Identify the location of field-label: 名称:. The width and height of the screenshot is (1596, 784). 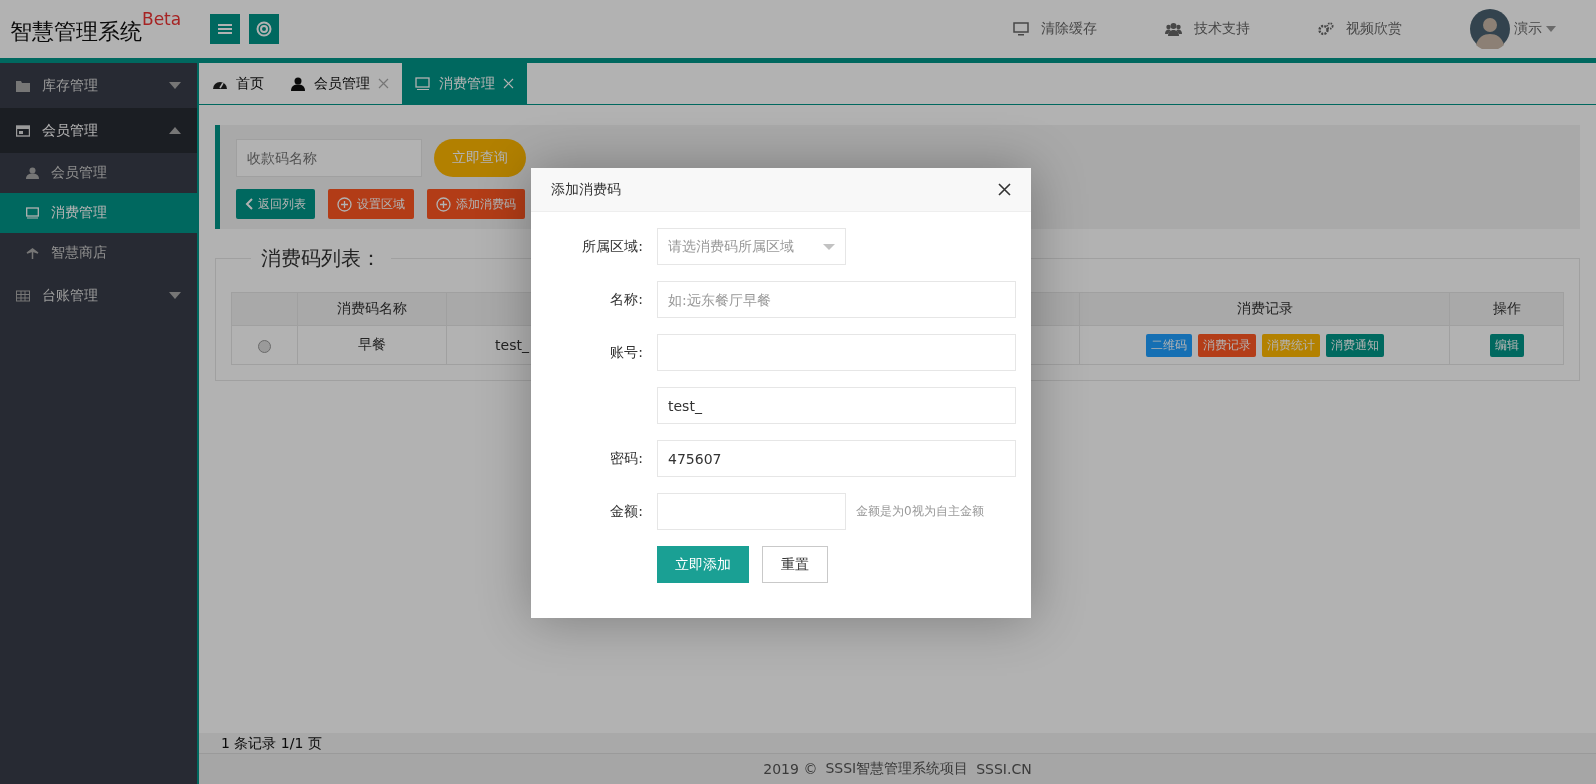
(626, 298).